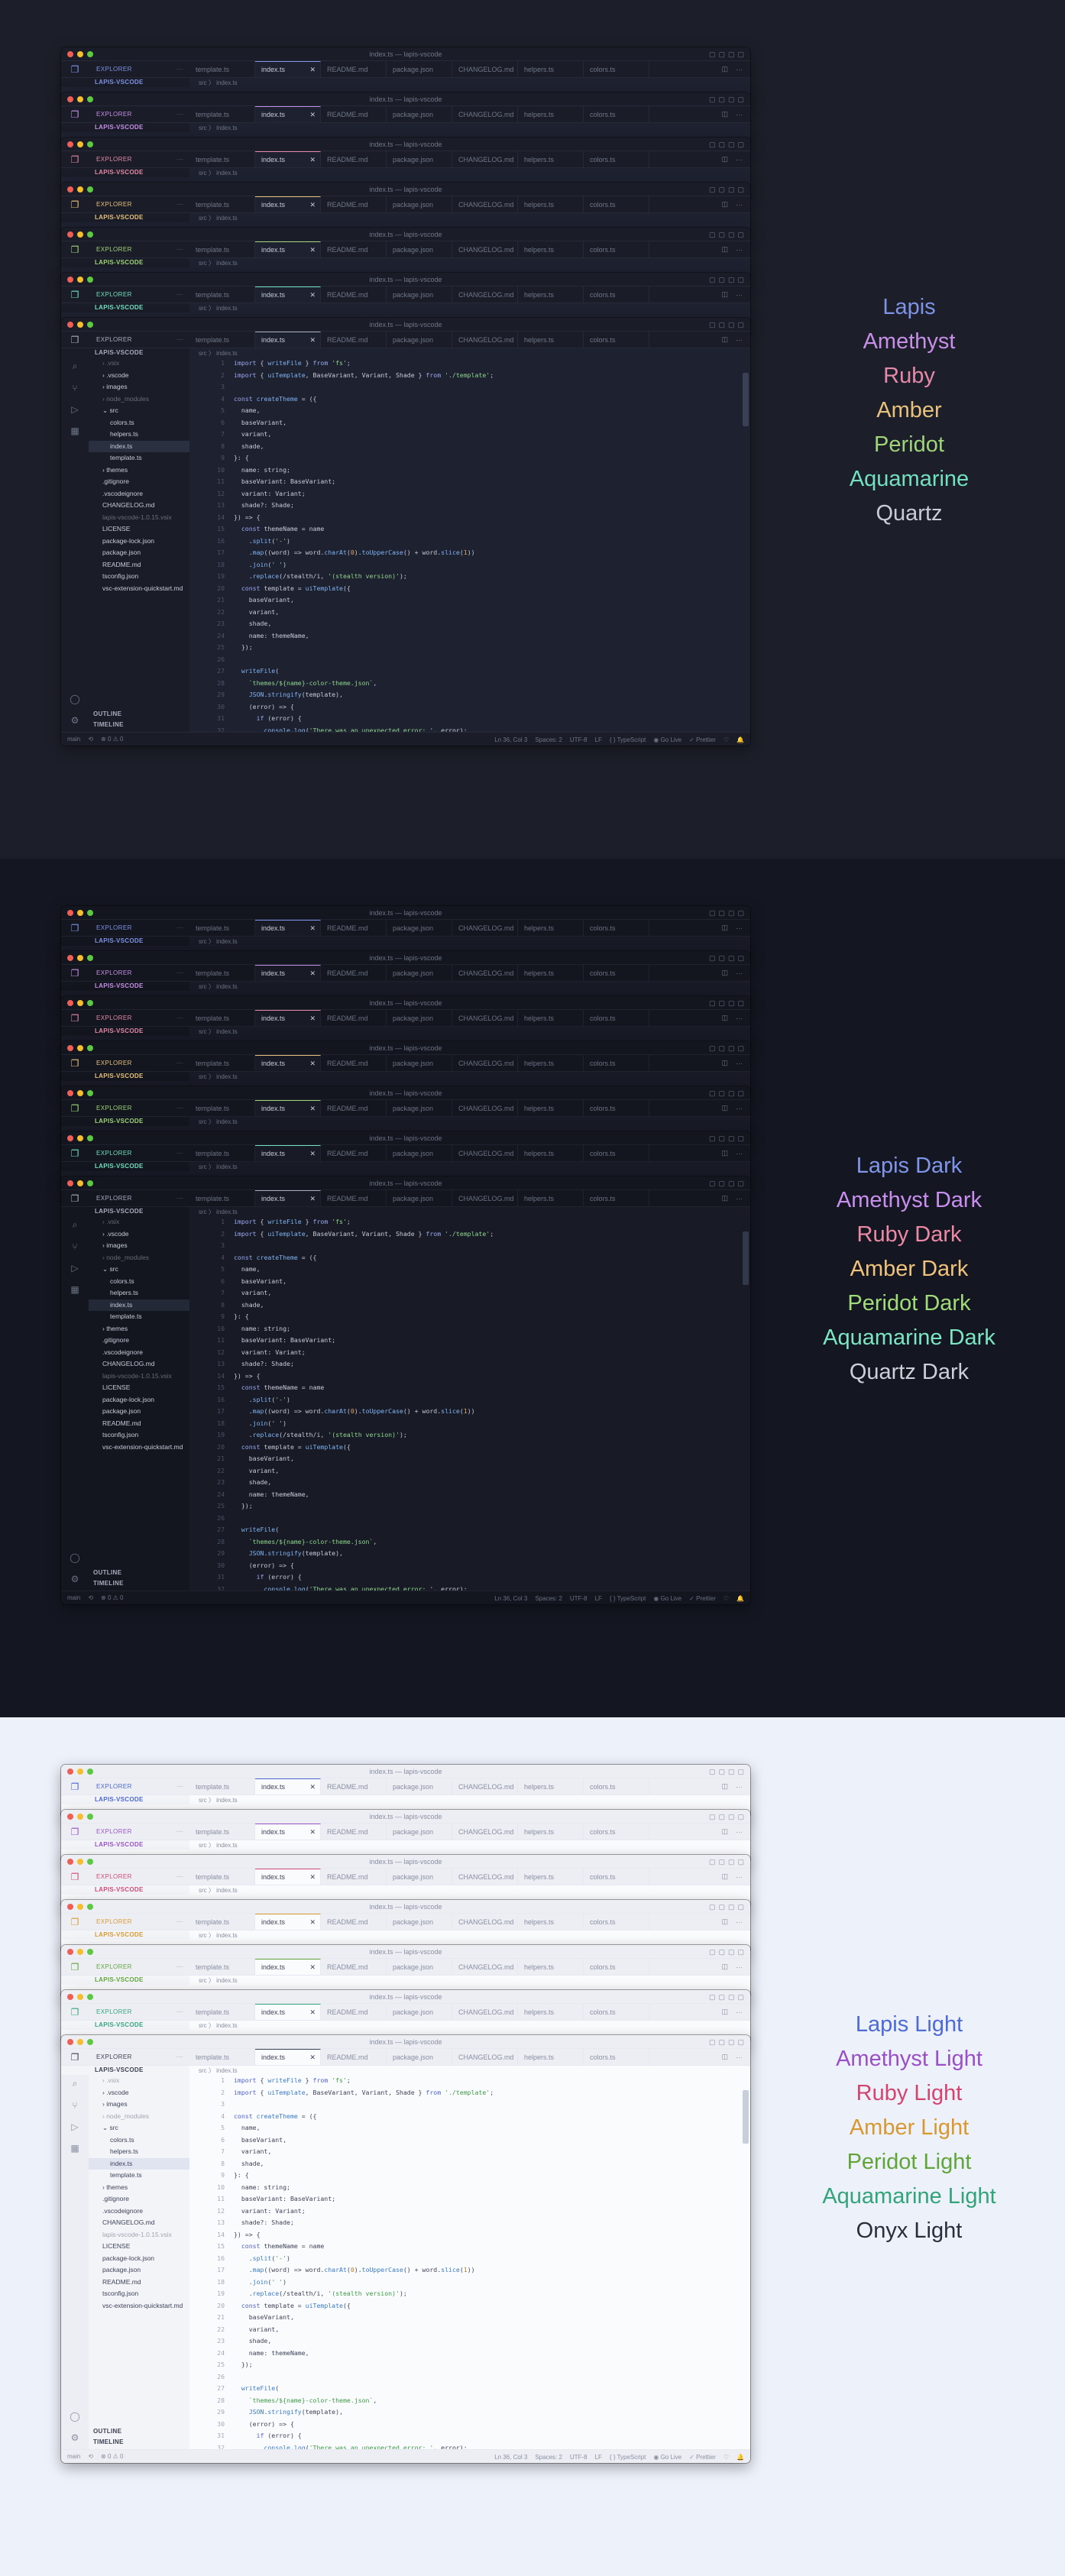 Image resolution: width=1065 pixels, height=2576 pixels. Describe the element at coordinates (139, 1435) in the screenshot. I see `tree-item: tsconfig.json` at that location.